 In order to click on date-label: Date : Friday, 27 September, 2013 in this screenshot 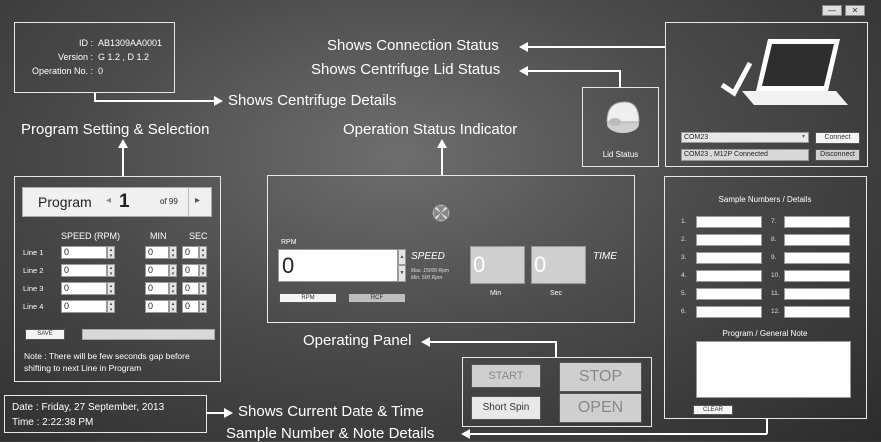, I will do `click(88, 407)`.